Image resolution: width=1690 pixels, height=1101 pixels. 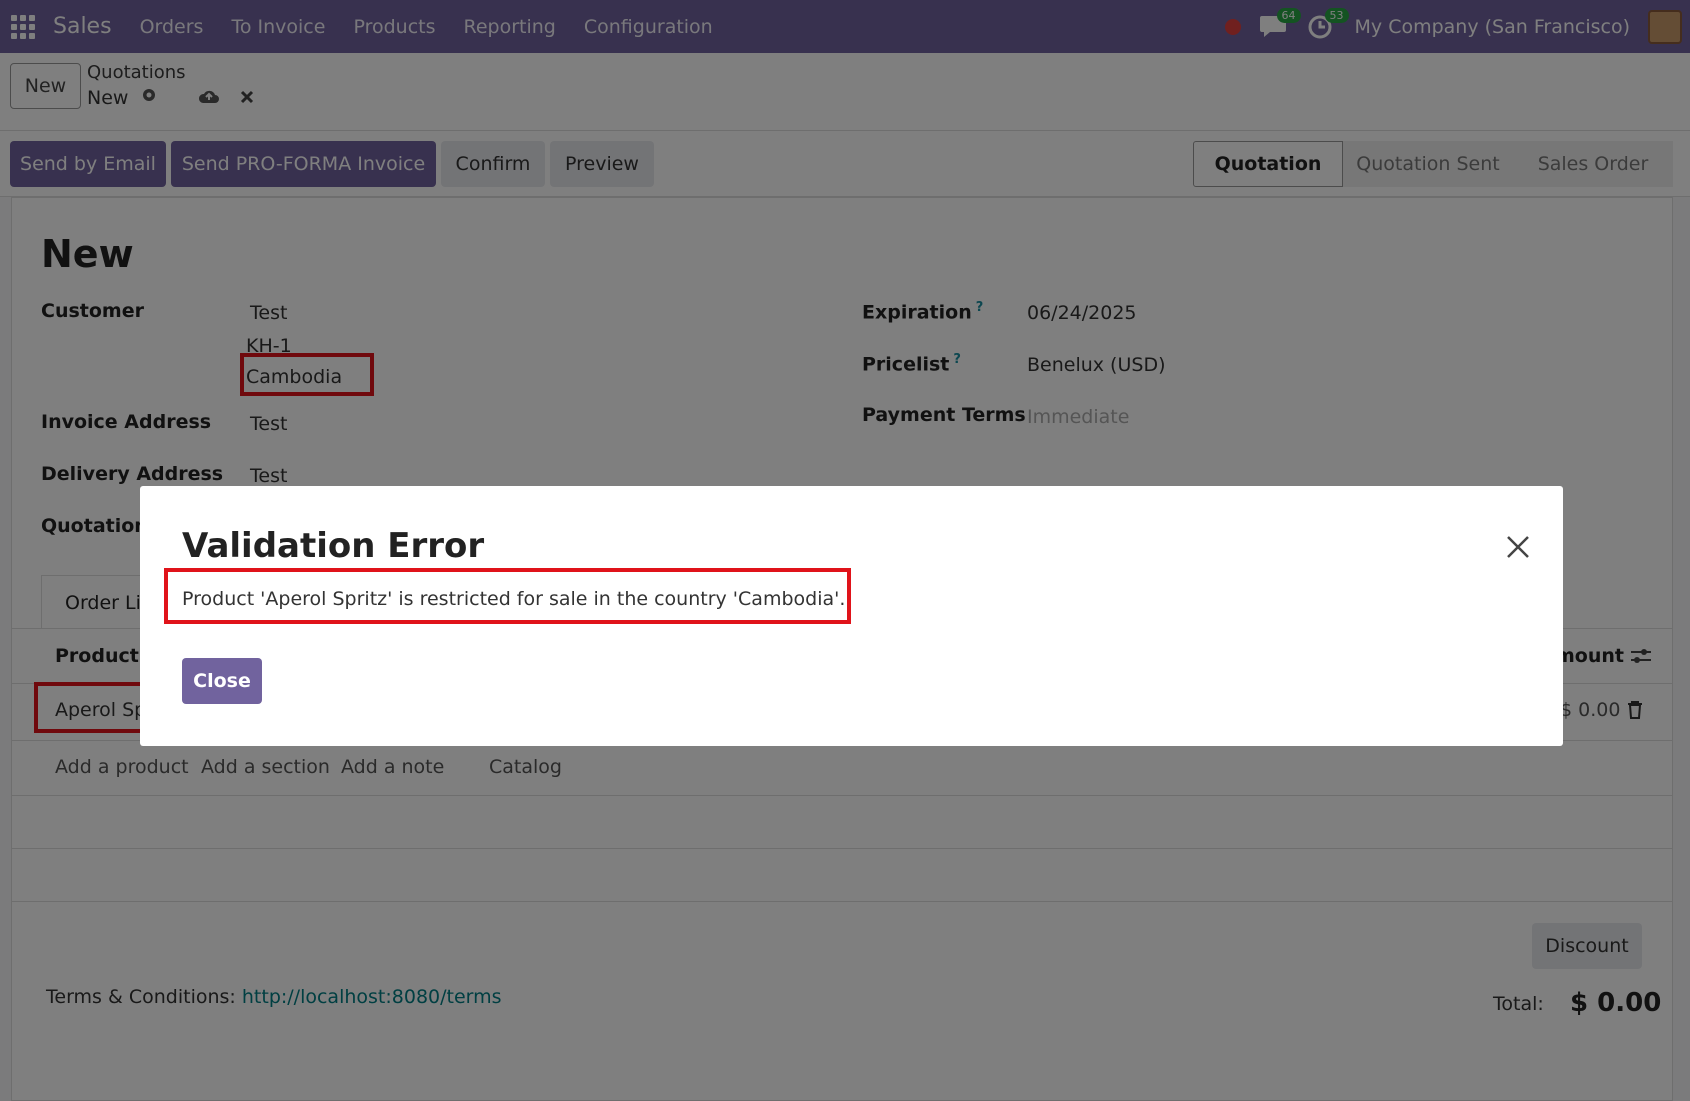 I want to click on close-icon, so click(x=1518, y=547).